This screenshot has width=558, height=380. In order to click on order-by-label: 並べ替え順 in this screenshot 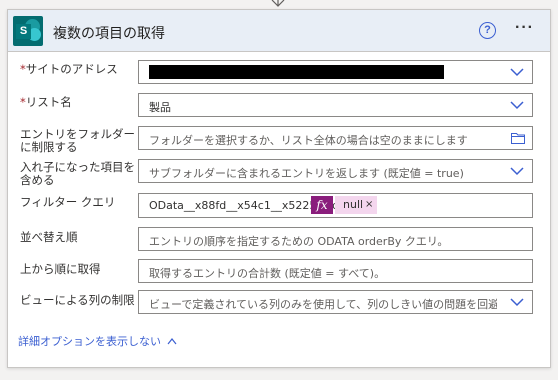, I will do `click(49, 237)`.